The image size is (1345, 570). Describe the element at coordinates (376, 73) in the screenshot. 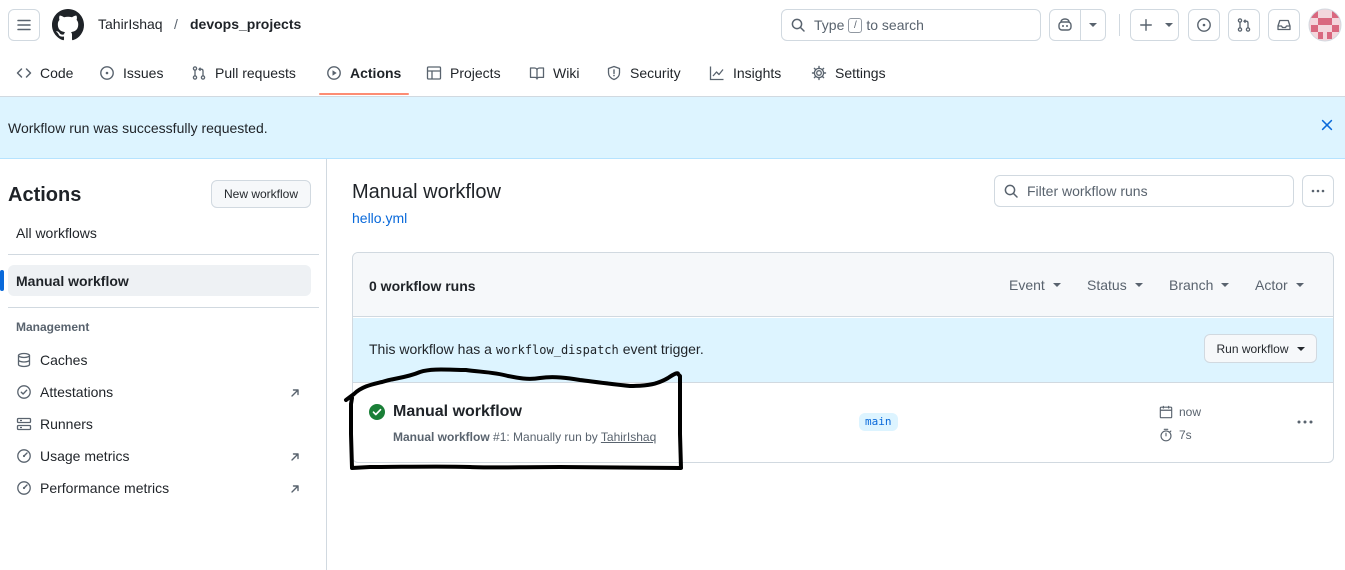

I see `tab-actions-label: Actions` at that location.